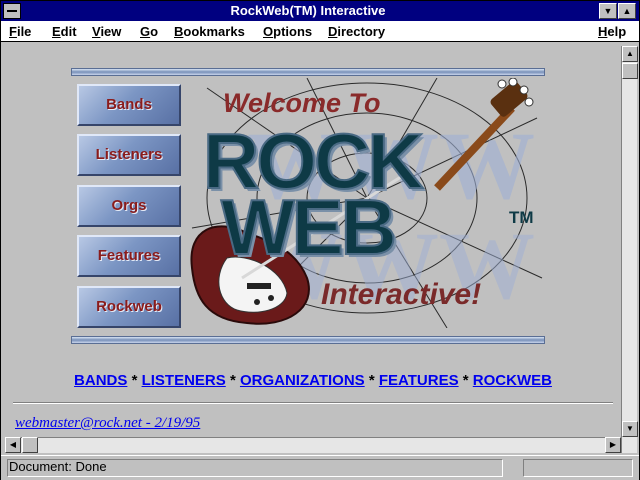 The image size is (640, 480). Describe the element at coordinates (64, 31) in the screenshot. I see `menu-edit: Edit` at that location.